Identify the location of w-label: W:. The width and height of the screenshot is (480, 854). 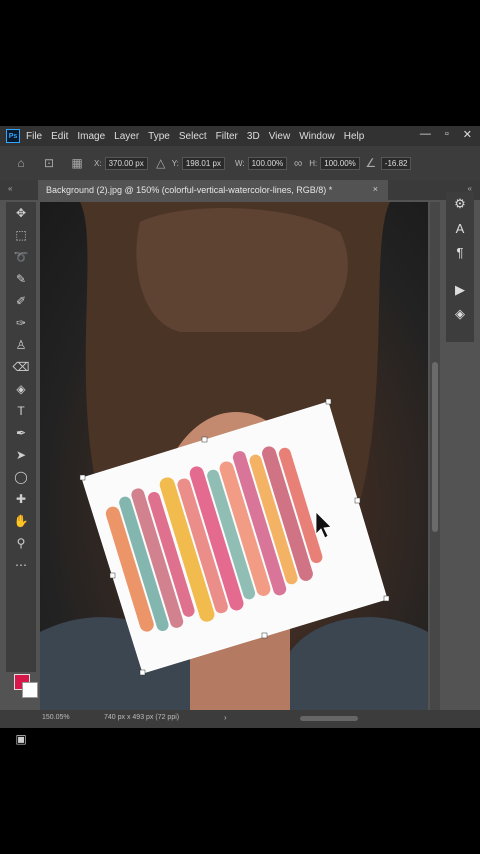
(239, 163).